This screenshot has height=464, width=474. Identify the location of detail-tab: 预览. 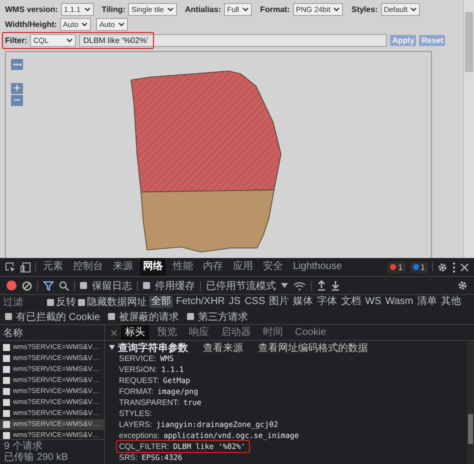
(167, 332).